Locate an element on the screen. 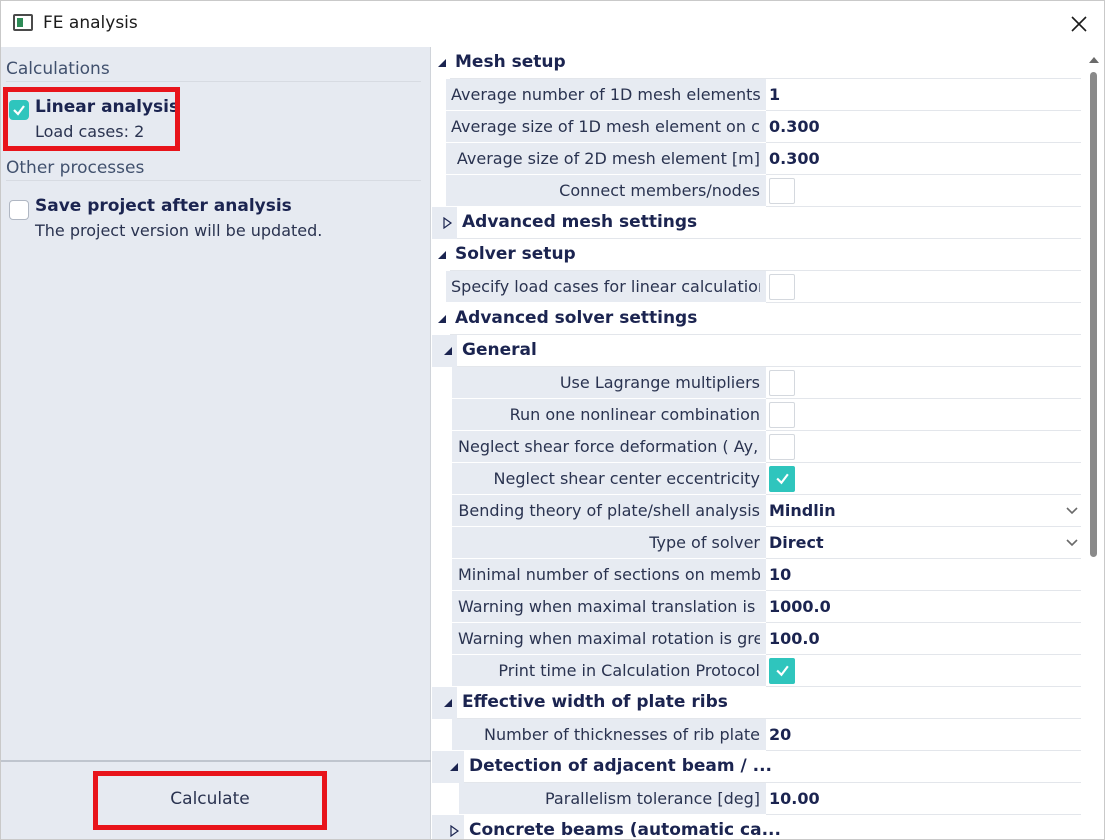  min-sections-input: 10 is located at coordinates (923, 574).